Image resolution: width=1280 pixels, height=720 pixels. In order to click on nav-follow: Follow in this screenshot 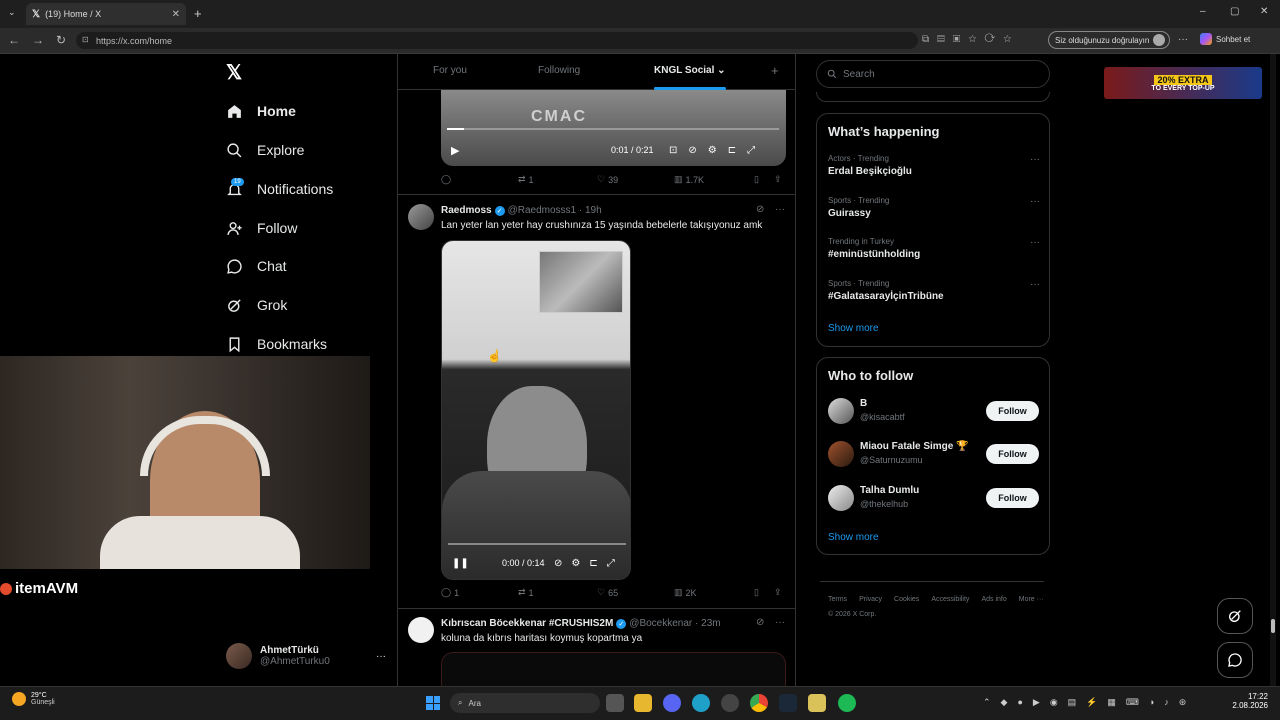, I will do `click(261, 228)`.